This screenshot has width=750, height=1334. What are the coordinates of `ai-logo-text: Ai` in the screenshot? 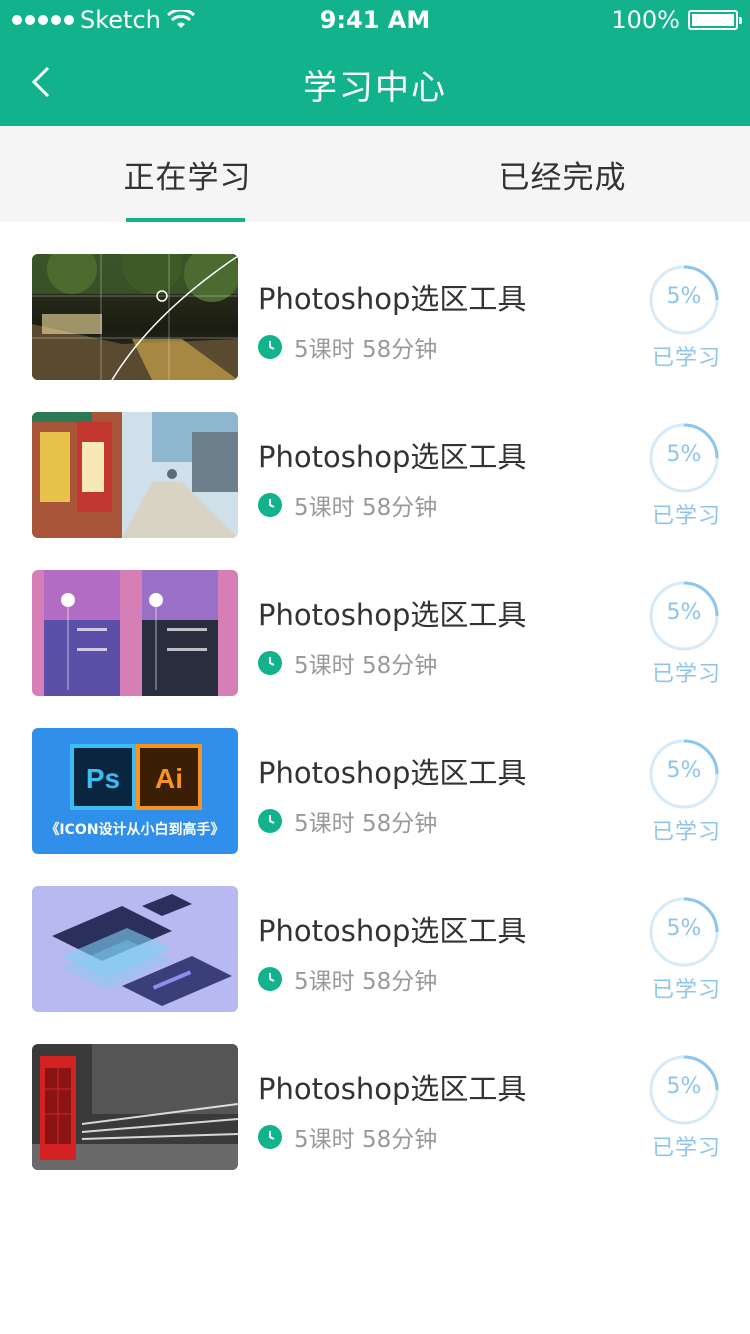 It's located at (169, 778).